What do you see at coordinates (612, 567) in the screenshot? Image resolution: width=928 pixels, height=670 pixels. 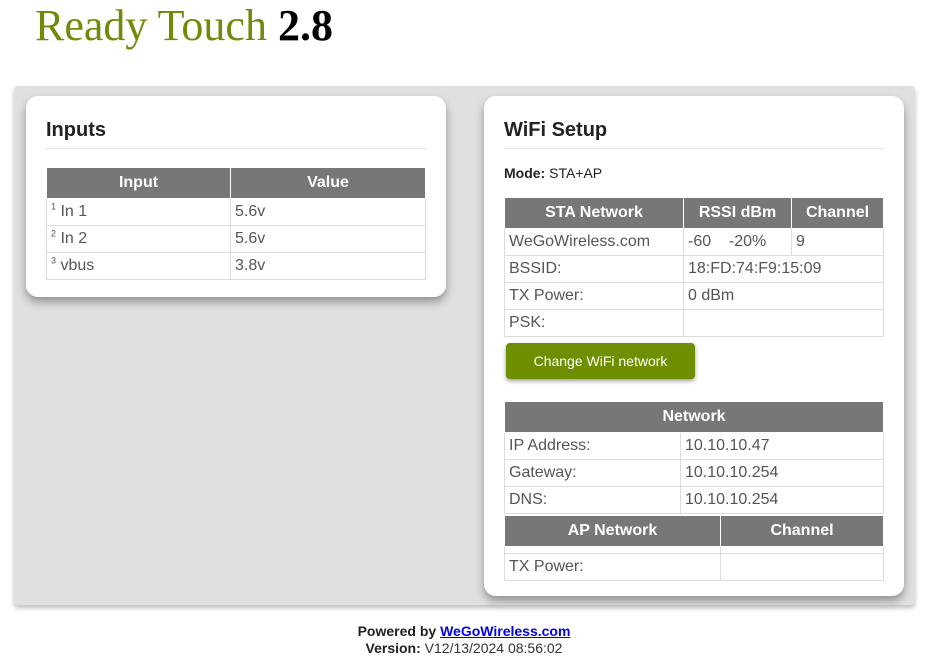 I see `ap-txpower-label: TX Power:` at bounding box center [612, 567].